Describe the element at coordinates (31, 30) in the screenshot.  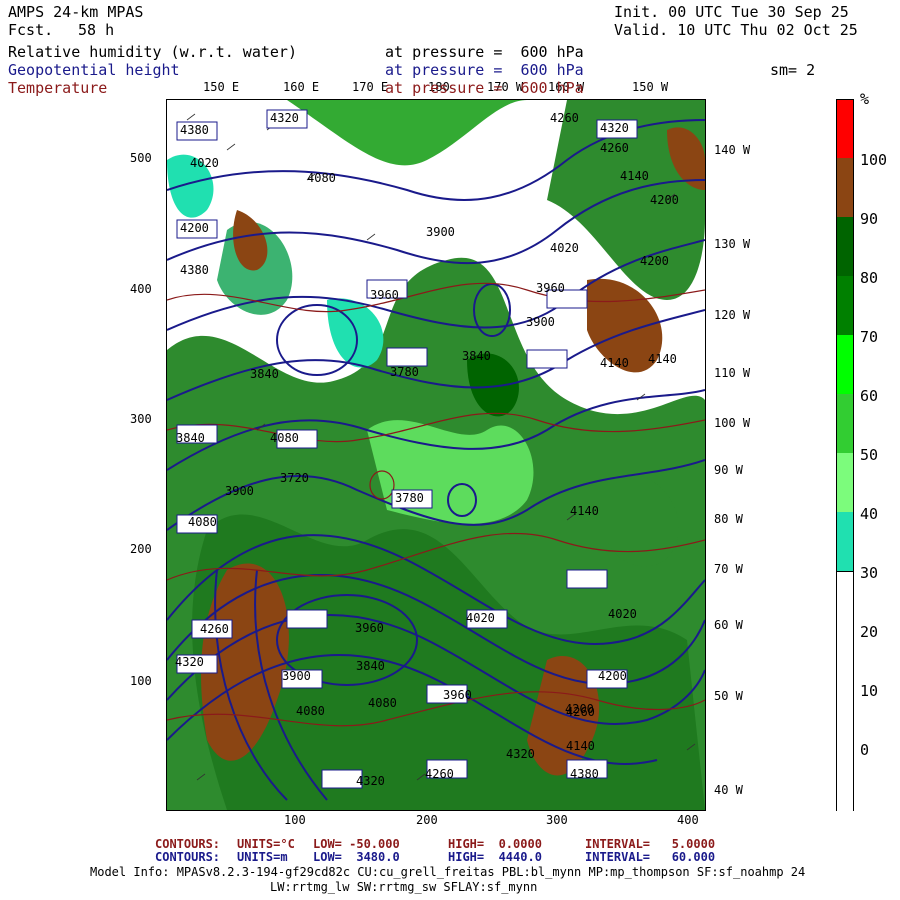
I see `forecast-label: Fcst.` at that location.